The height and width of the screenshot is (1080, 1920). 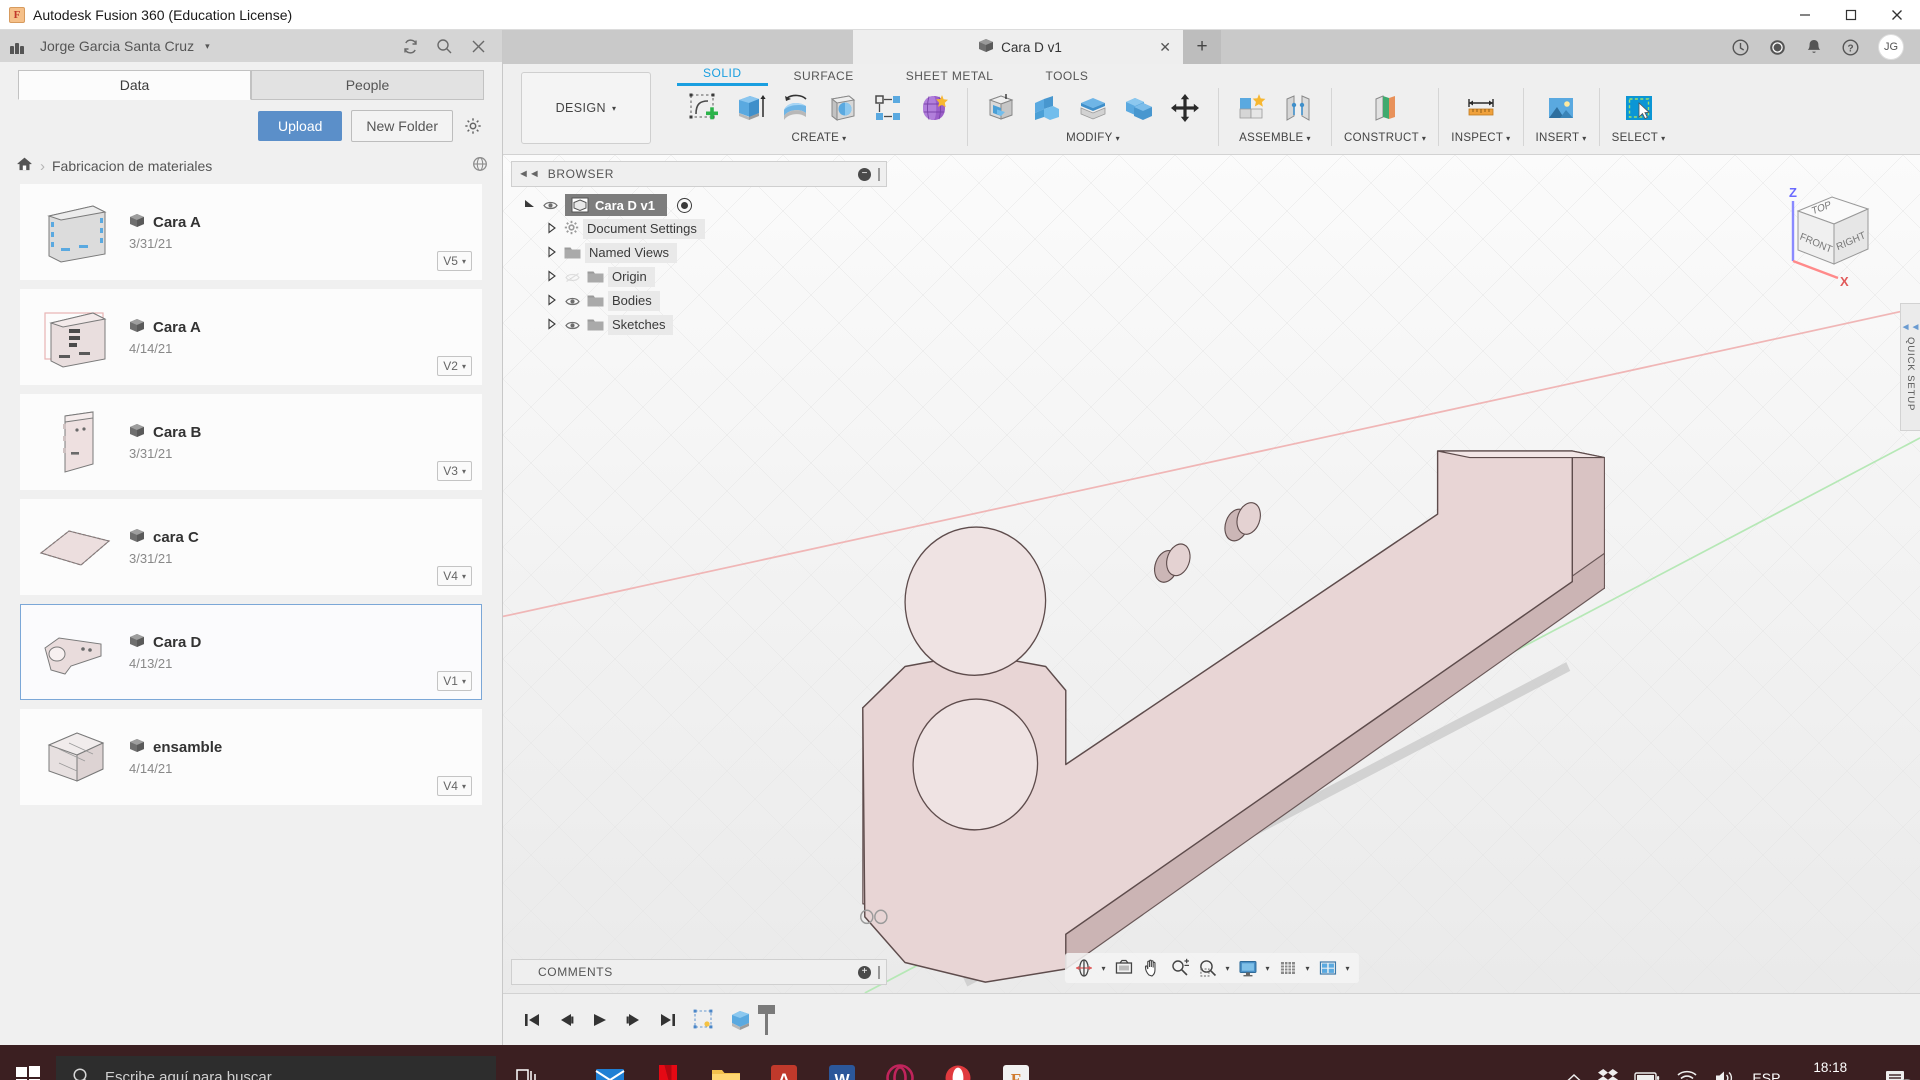 I want to click on add-comment-icon: +, so click(x=864, y=972).